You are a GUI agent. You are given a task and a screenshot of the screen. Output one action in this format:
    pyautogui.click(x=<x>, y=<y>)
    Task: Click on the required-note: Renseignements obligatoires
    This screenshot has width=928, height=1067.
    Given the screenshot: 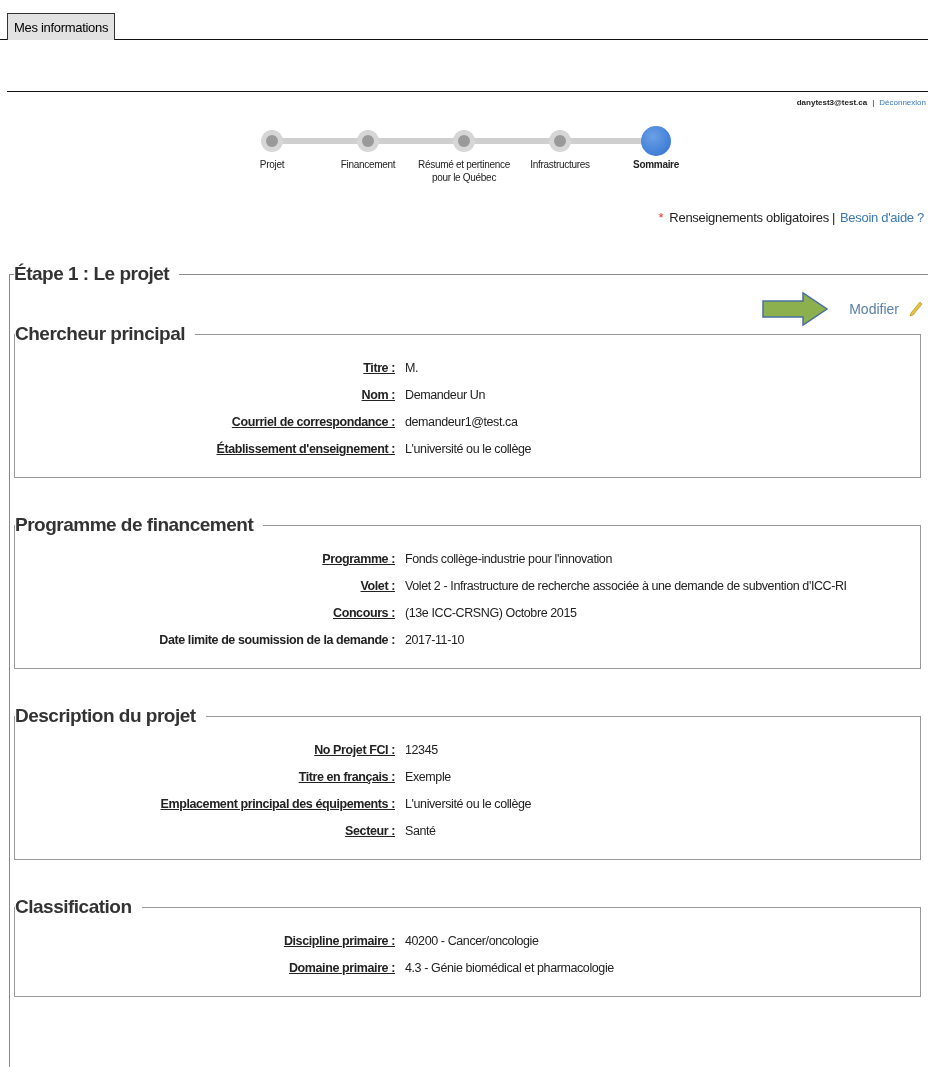 What is the action you would take?
    pyautogui.click(x=749, y=217)
    